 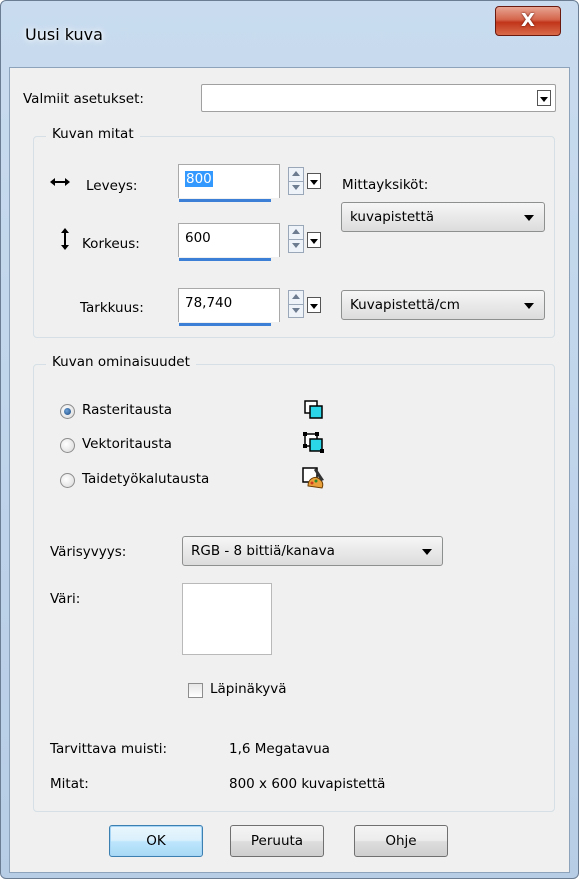 What do you see at coordinates (263, 551) in the screenshot?
I see `color-depth-value: RGB - 8 bittiä/kanava` at bounding box center [263, 551].